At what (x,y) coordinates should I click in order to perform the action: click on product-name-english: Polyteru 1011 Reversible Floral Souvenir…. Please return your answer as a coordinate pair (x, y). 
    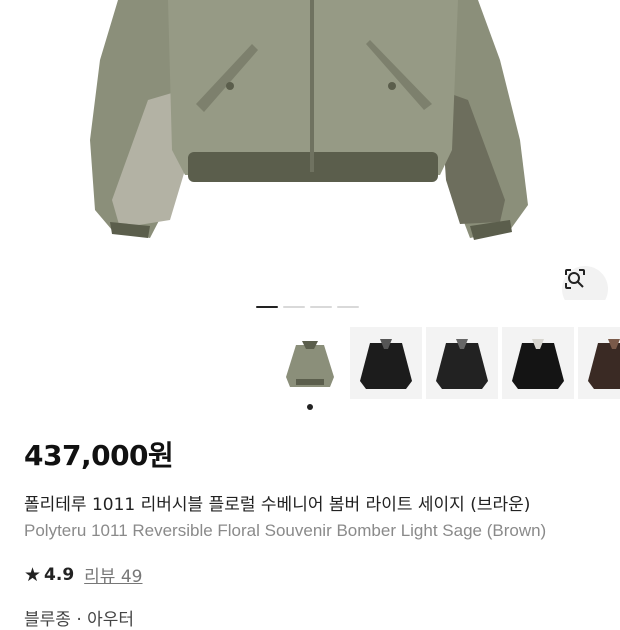
    Looking at the image, I should click on (285, 530).